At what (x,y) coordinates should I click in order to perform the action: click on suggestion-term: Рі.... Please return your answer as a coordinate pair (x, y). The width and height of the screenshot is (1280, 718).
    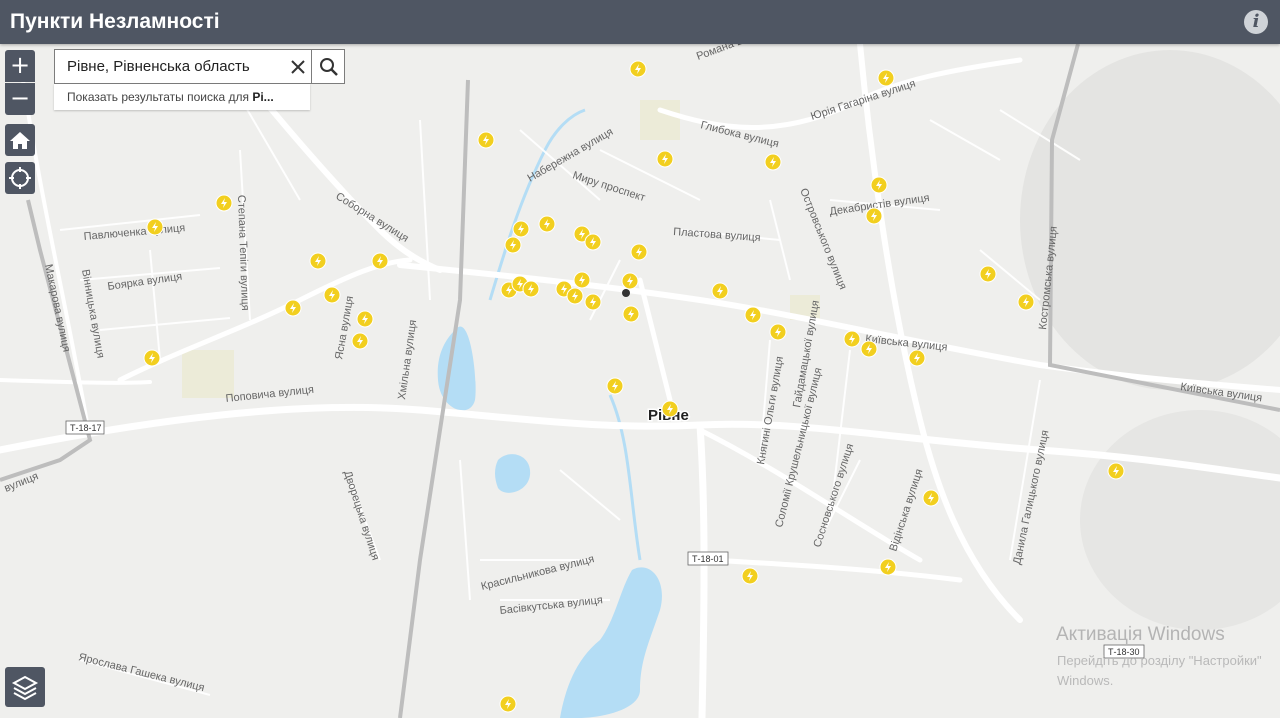
    Looking at the image, I should click on (263, 97).